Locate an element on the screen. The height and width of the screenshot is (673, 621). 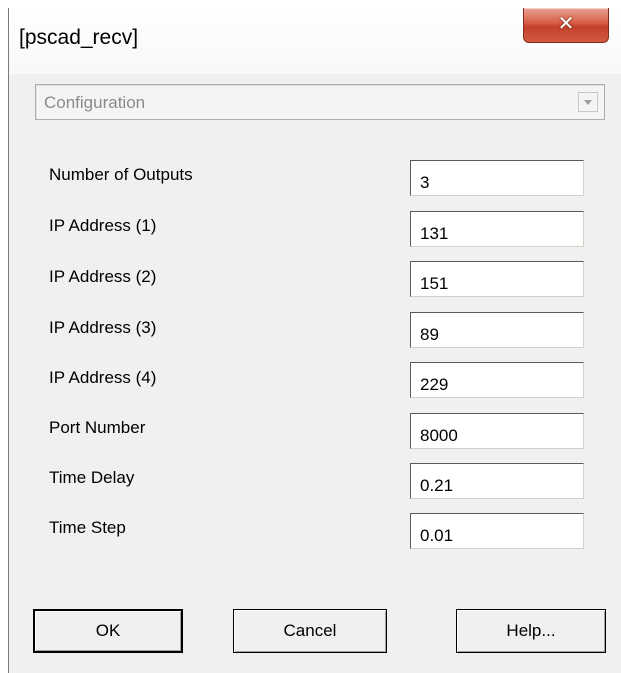
ip-address-1-input is located at coordinates (497, 229).